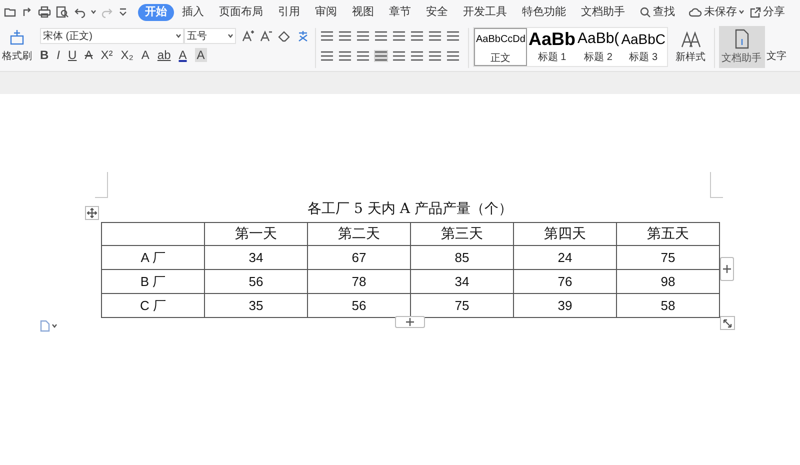  What do you see at coordinates (381, 56) in the screenshot?
I see `justify-icon` at bounding box center [381, 56].